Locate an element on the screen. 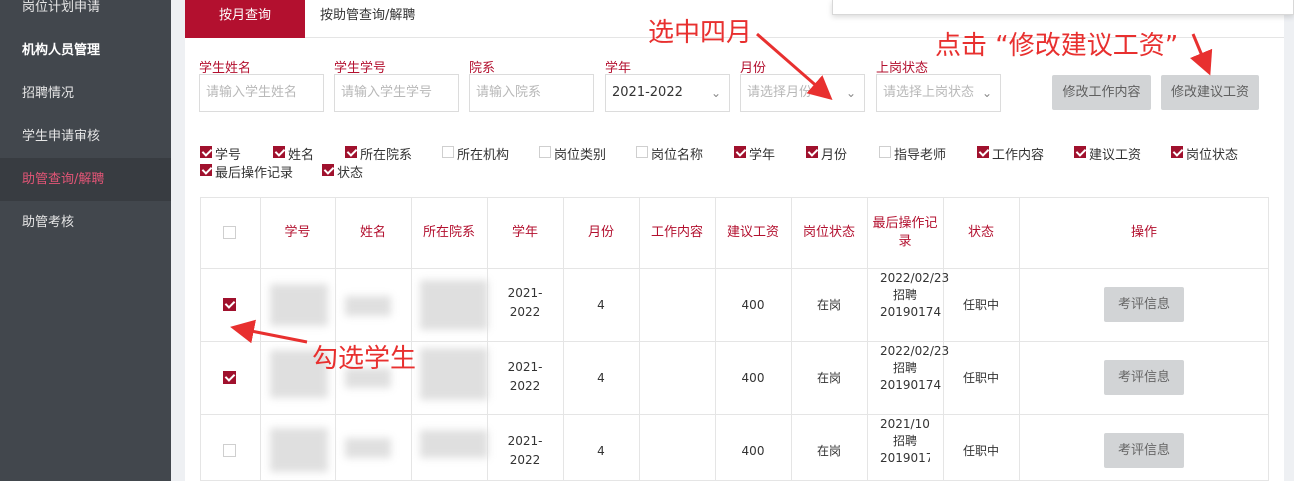 The image size is (1294, 481). header-status: 状态 is located at coordinates (980, 232).